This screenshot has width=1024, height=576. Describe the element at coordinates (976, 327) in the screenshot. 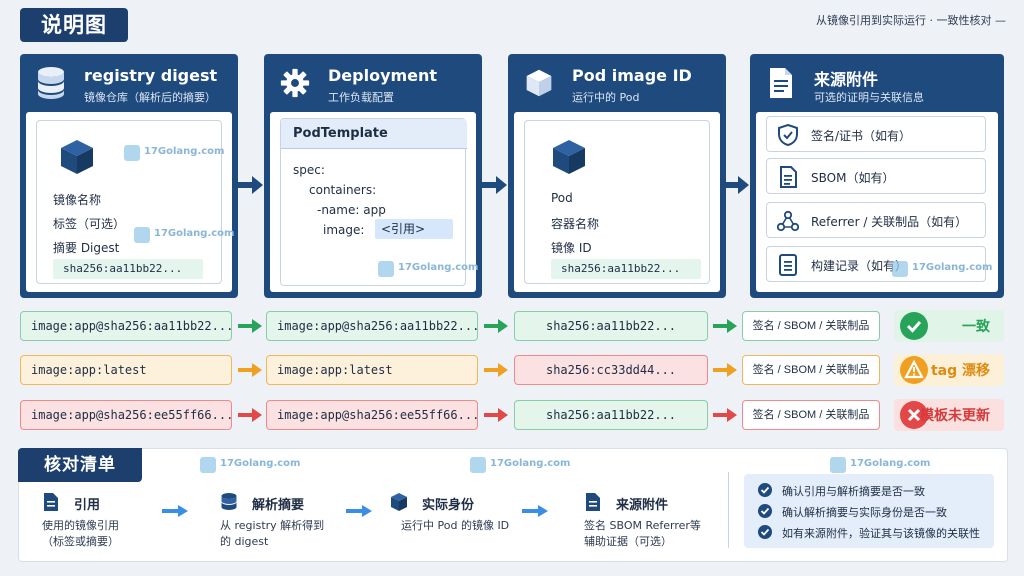

I see `status-label: 一致` at that location.